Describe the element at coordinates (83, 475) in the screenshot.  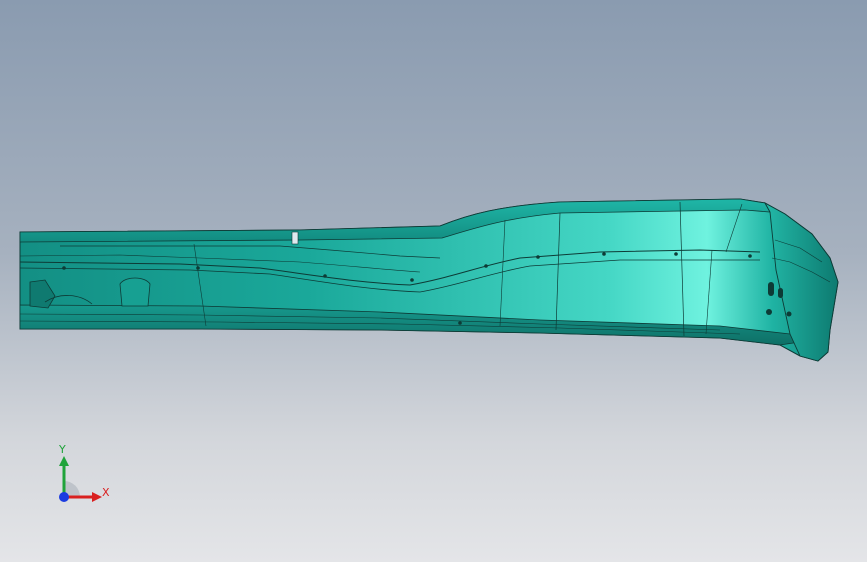
I see `coordinate-triad: Y X` at that location.